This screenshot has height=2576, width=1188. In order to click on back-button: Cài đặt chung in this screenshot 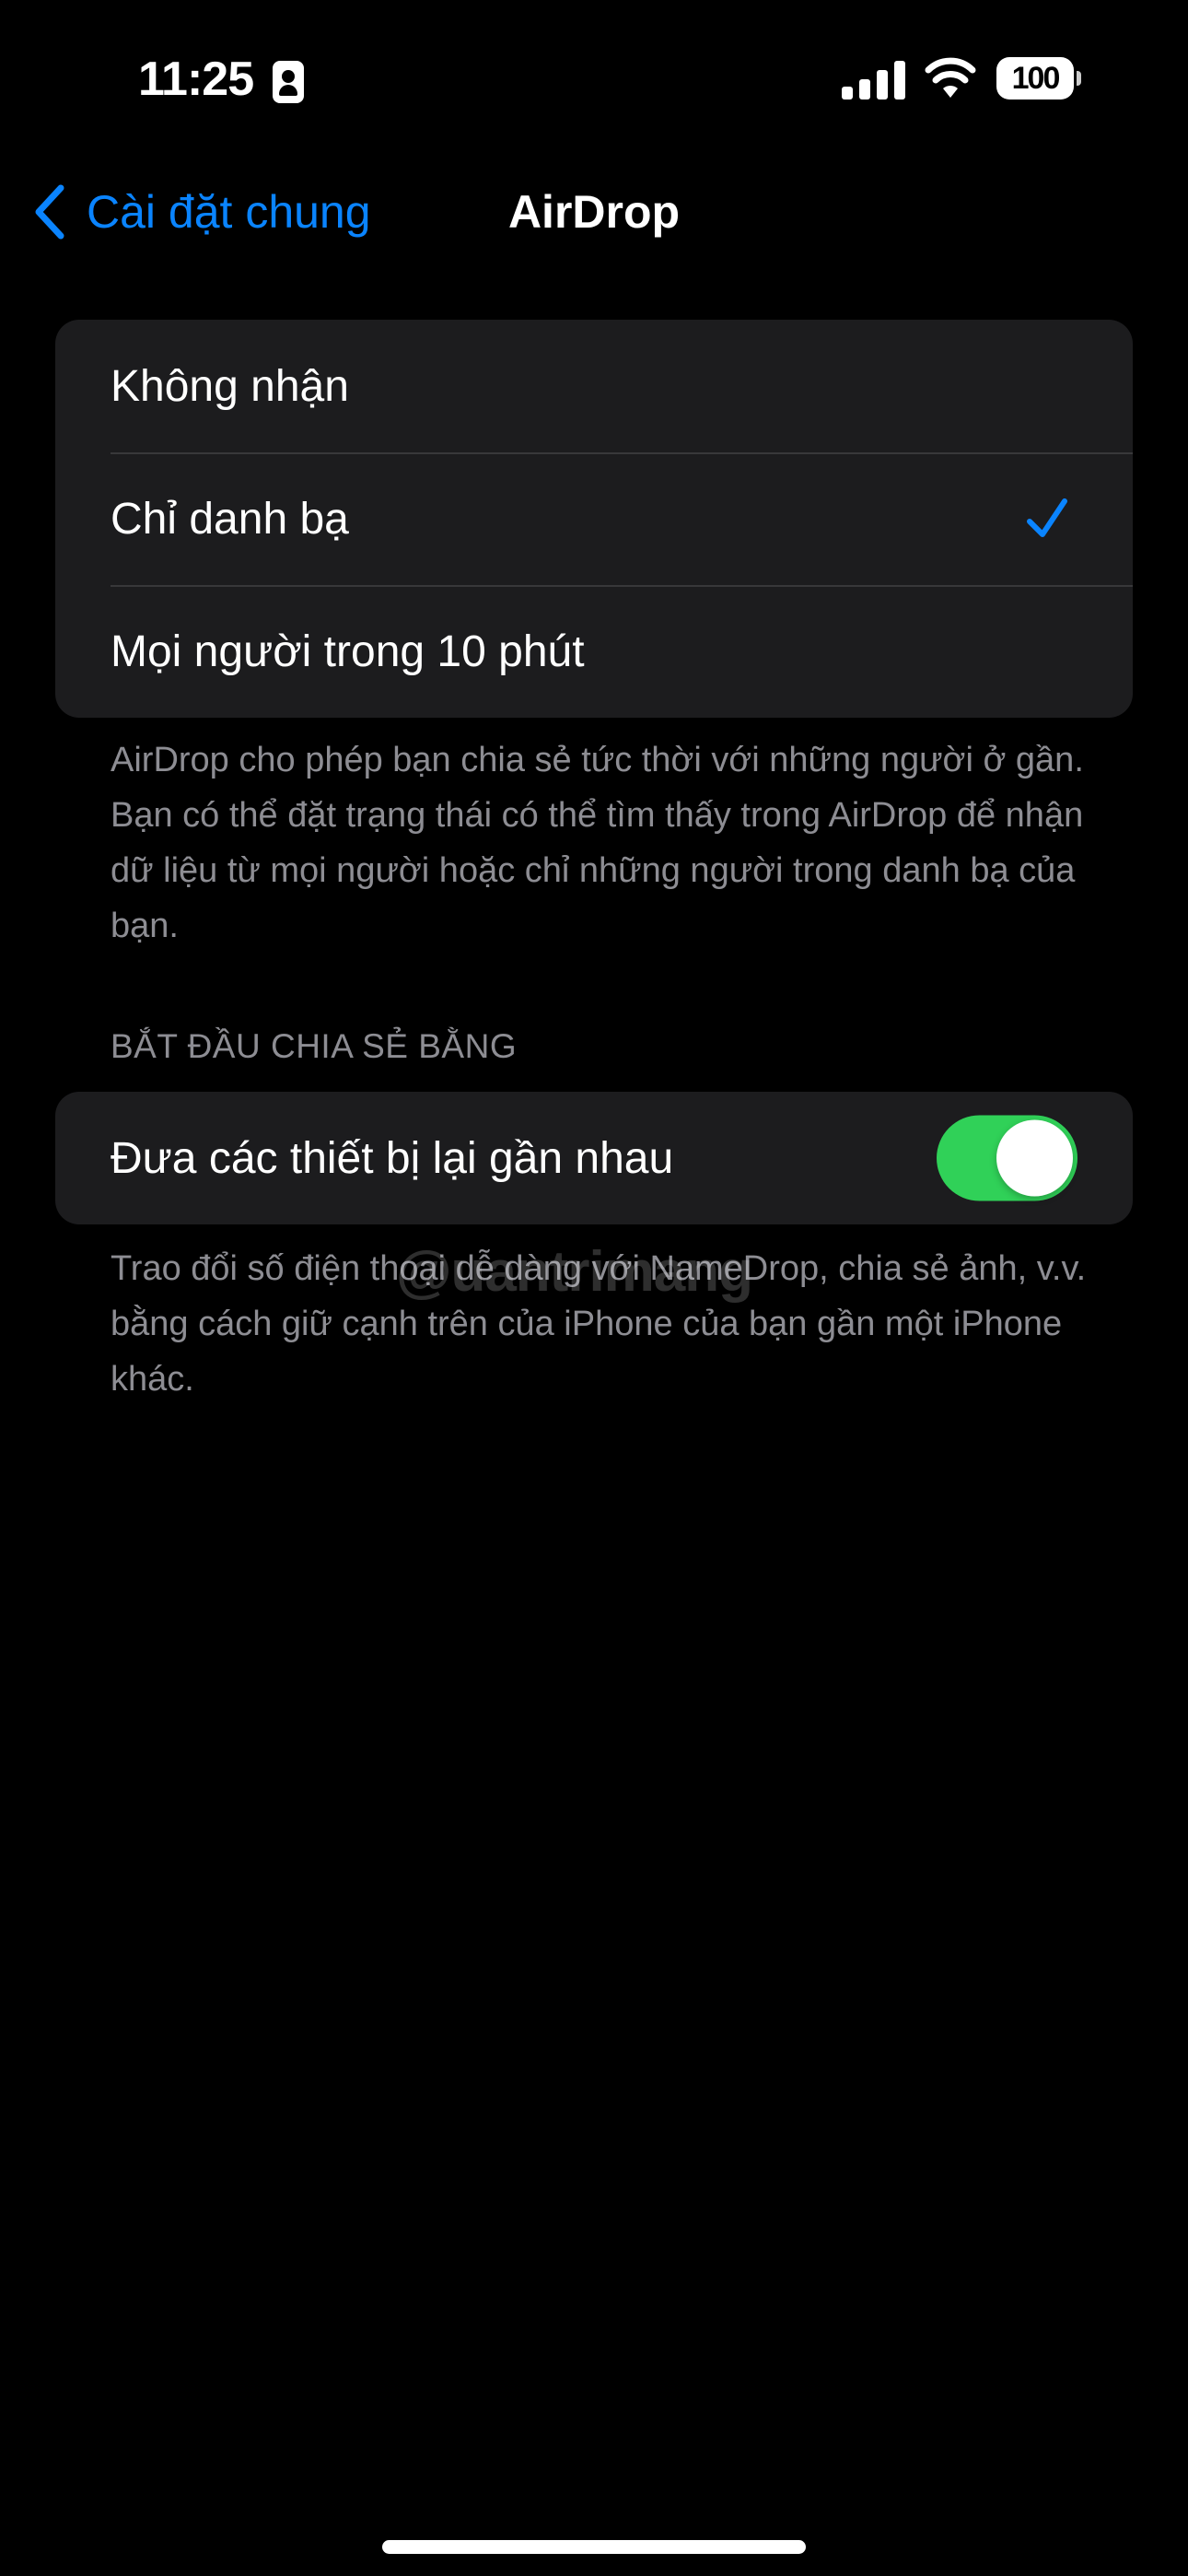, I will do `click(202, 212)`.